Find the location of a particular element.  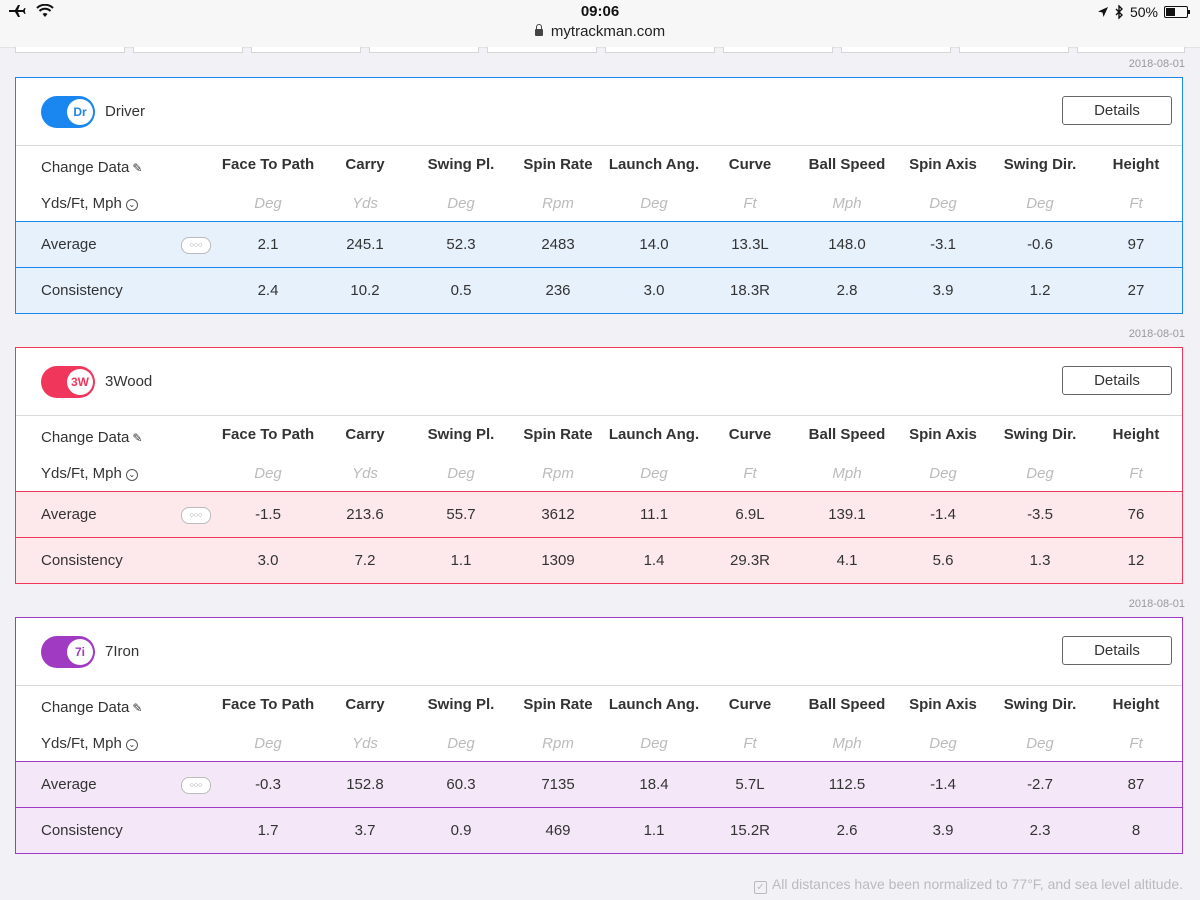

card-header: 7i 7Iron Details is located at coordinates (599, 652).